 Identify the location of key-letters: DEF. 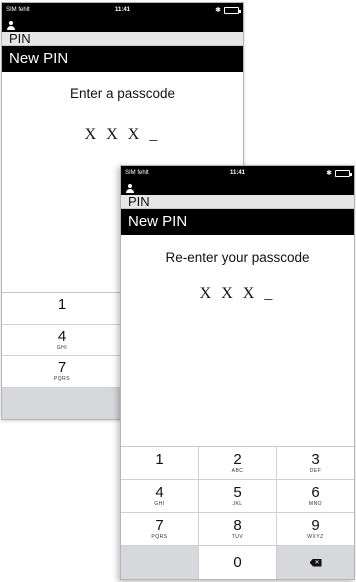
(315, 471).